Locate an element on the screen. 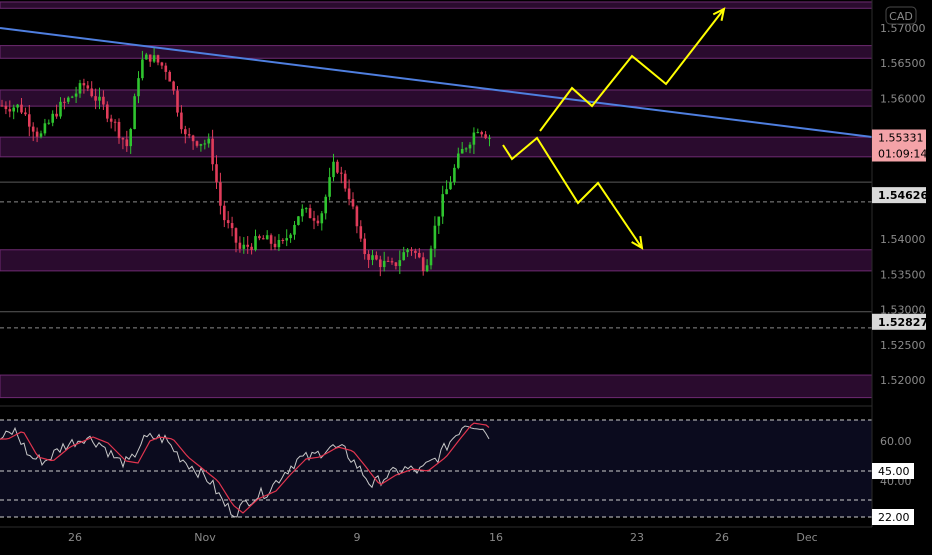 Image resolution: width=932 pixels, height=555 pixels. level-high-label: 1.54626 is located at coordinates (903, 195).